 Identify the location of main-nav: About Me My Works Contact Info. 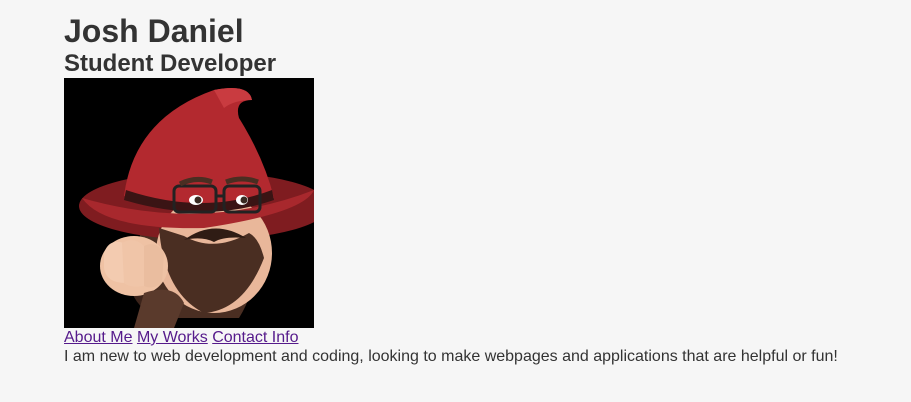
(451, 338).